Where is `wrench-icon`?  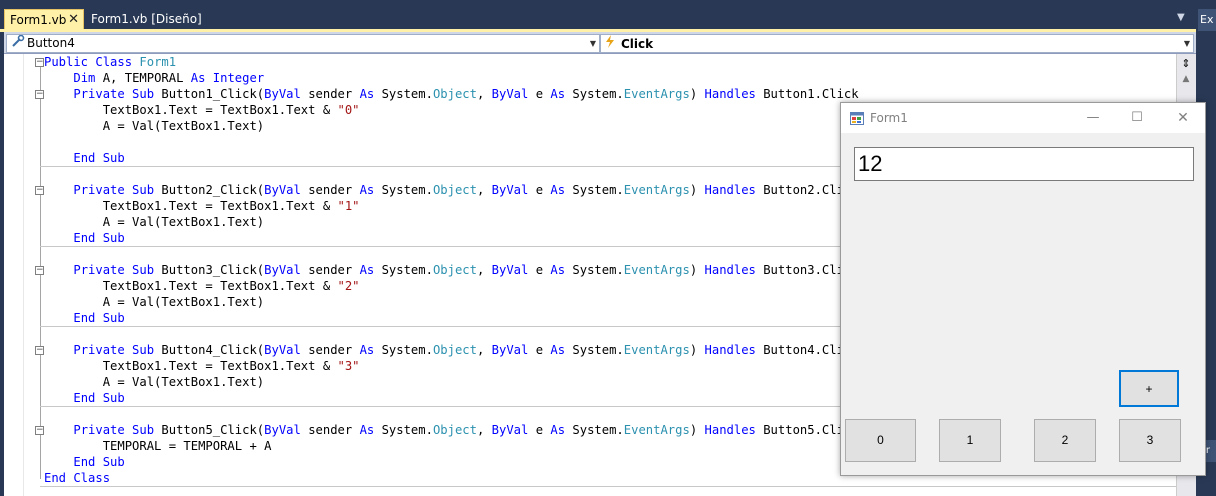
wrench-icon is located at coordinates (18, 43).